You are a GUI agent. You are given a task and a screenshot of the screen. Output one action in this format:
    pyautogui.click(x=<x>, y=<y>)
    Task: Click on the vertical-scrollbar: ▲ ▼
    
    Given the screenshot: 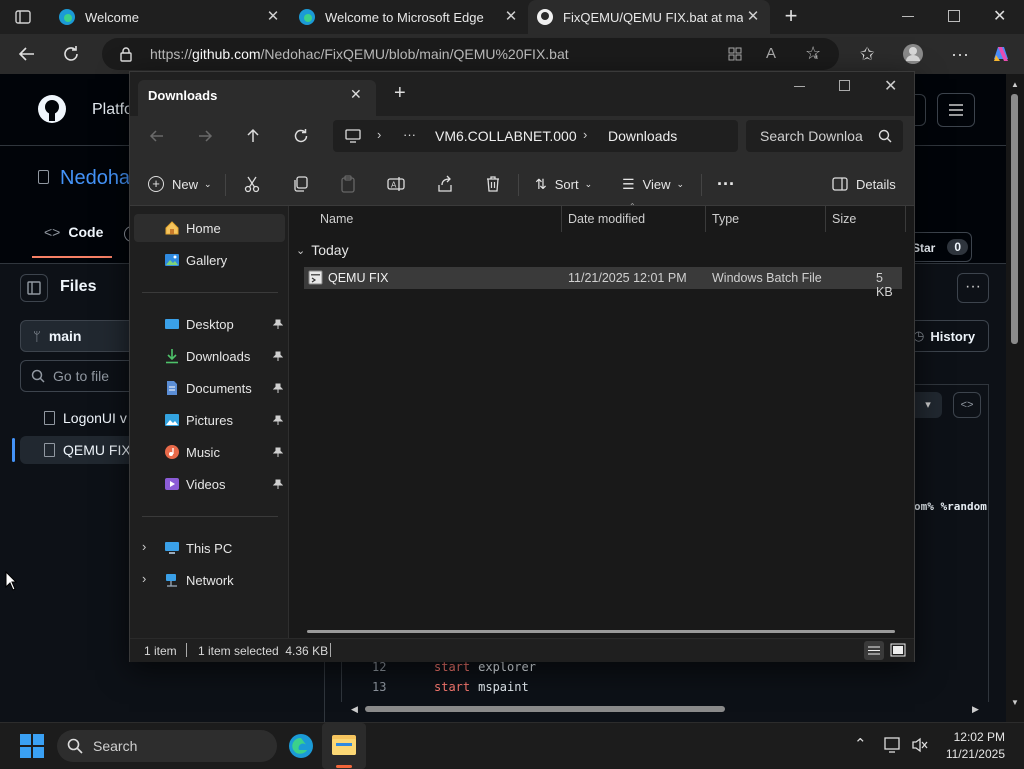 What is the action you would take?
    pyautogui.click(x=1015, y=398)
    